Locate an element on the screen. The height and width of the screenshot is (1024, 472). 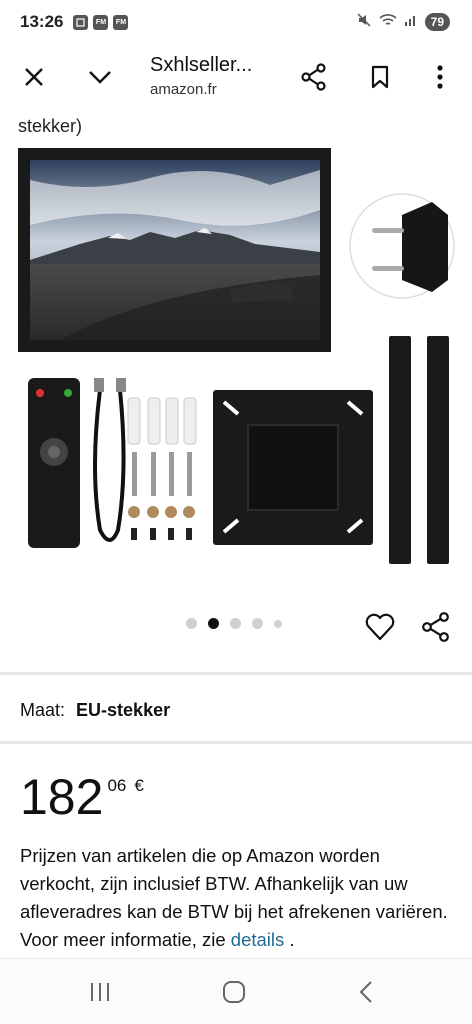
back-chevron-icon is located at coordinates (365, 992).